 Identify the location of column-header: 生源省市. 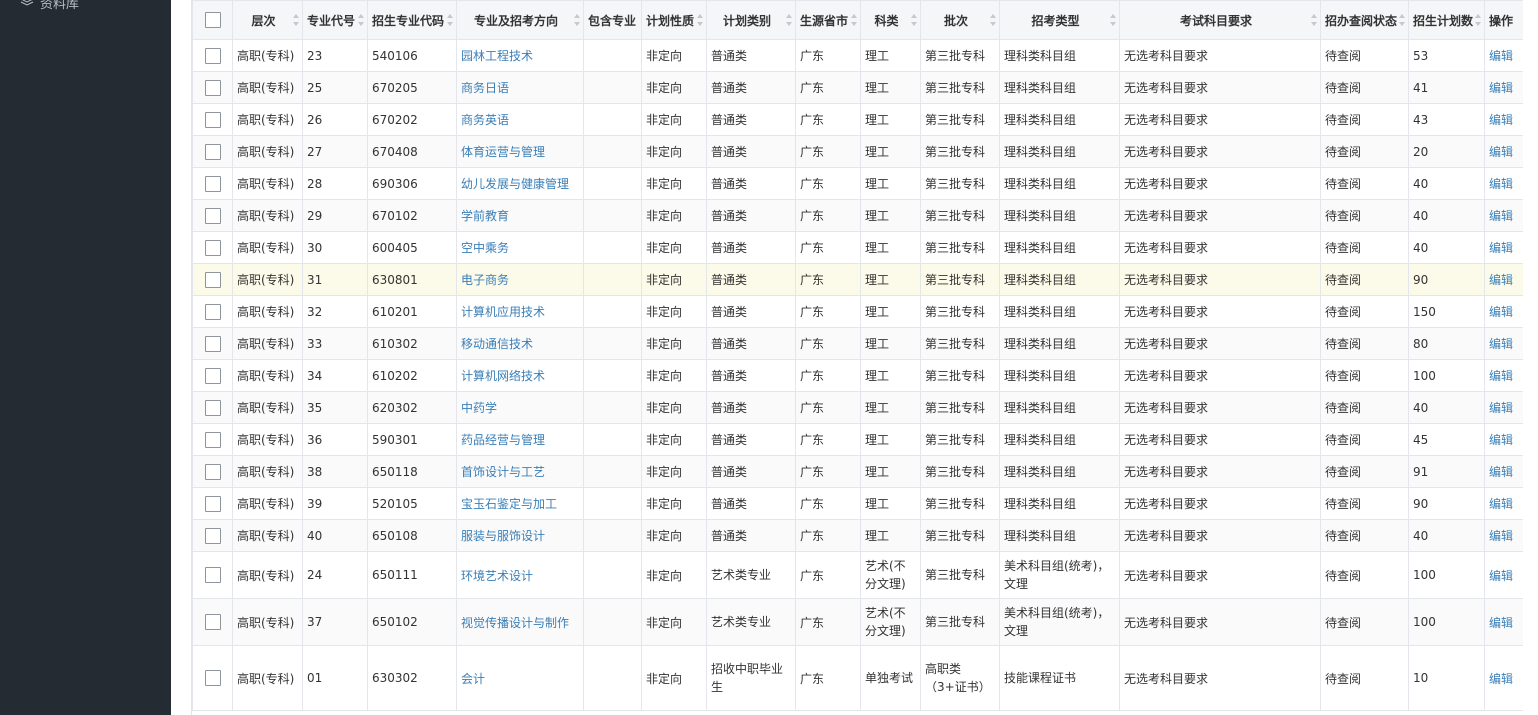
(828, 20).